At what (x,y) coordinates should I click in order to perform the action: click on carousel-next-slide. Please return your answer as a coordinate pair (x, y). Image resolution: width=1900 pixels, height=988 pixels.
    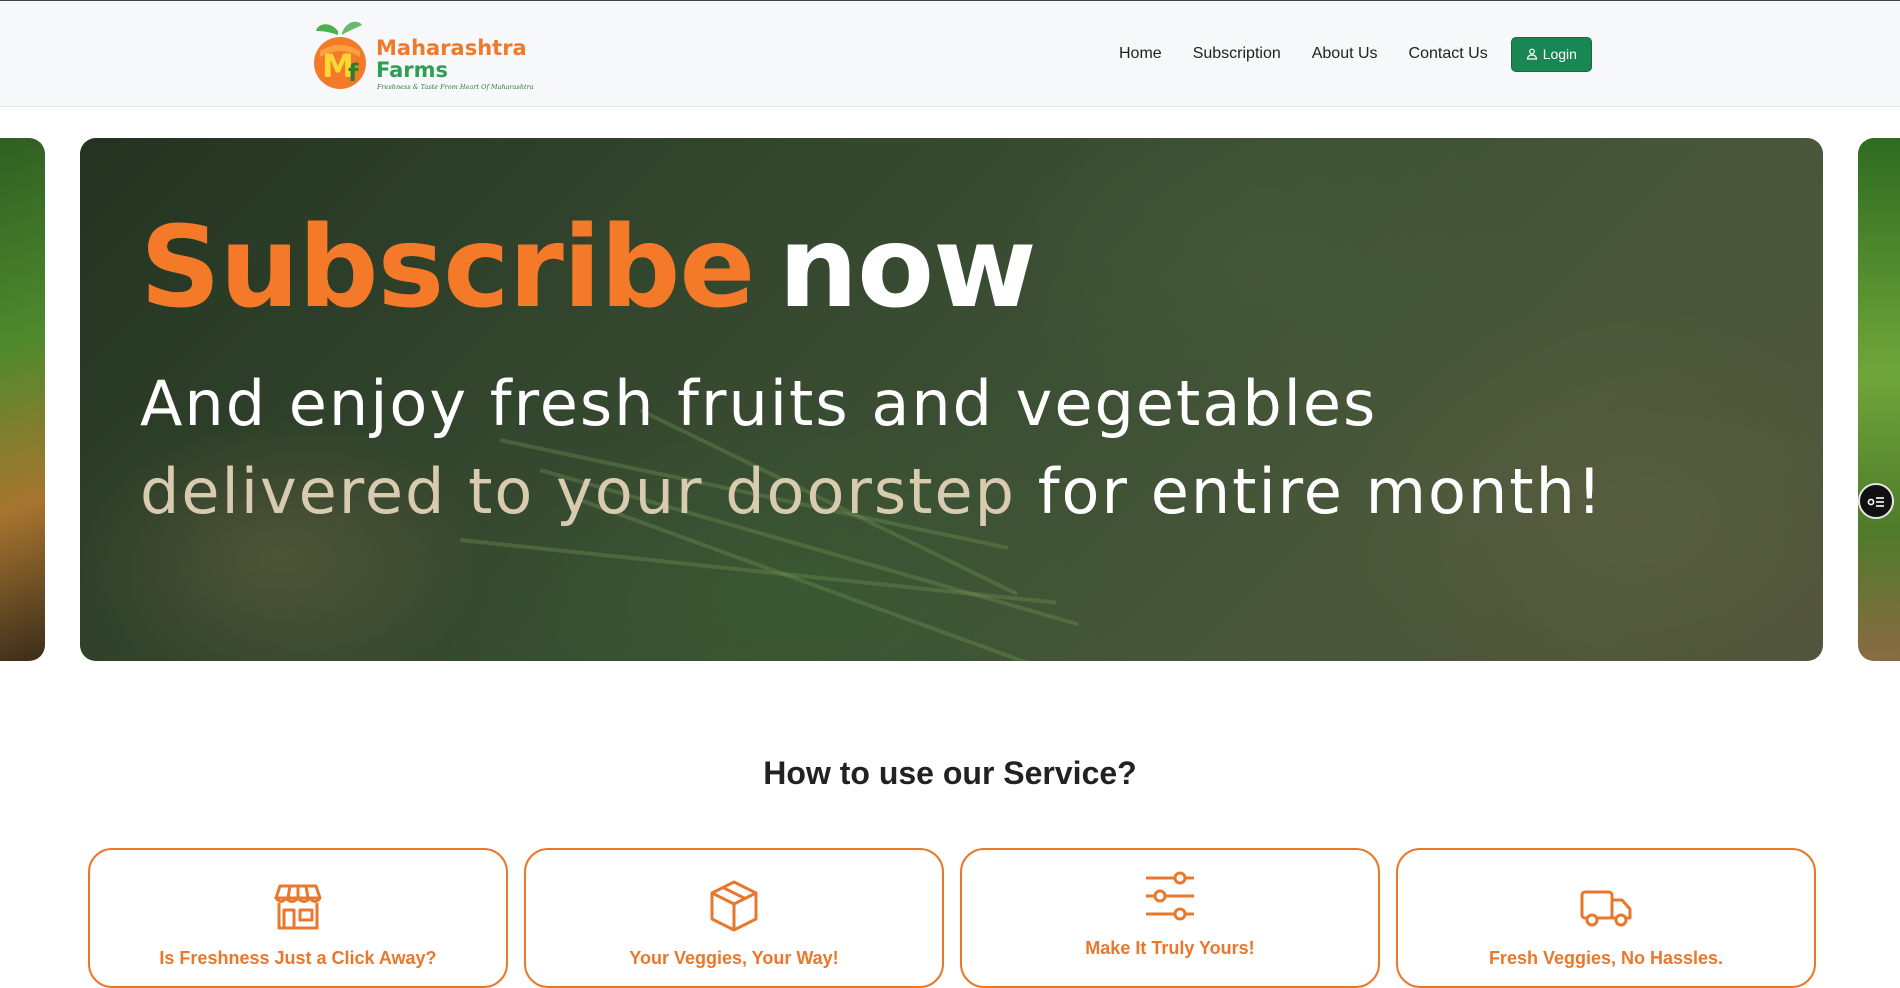
    Looking at the image, I should click on (1879, 399).